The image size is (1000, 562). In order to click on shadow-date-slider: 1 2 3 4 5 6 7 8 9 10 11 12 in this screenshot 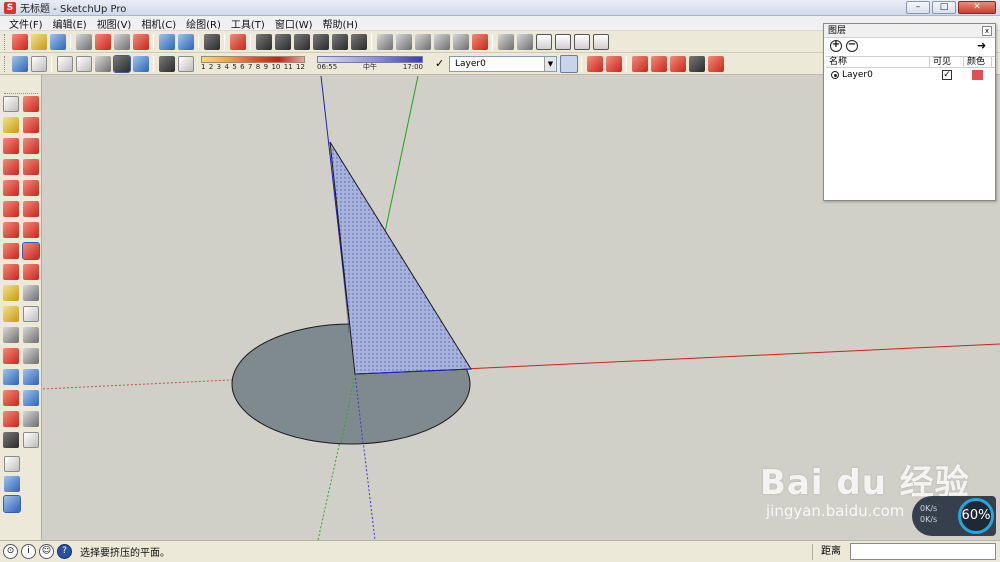, I will do `click(253, 63)`.